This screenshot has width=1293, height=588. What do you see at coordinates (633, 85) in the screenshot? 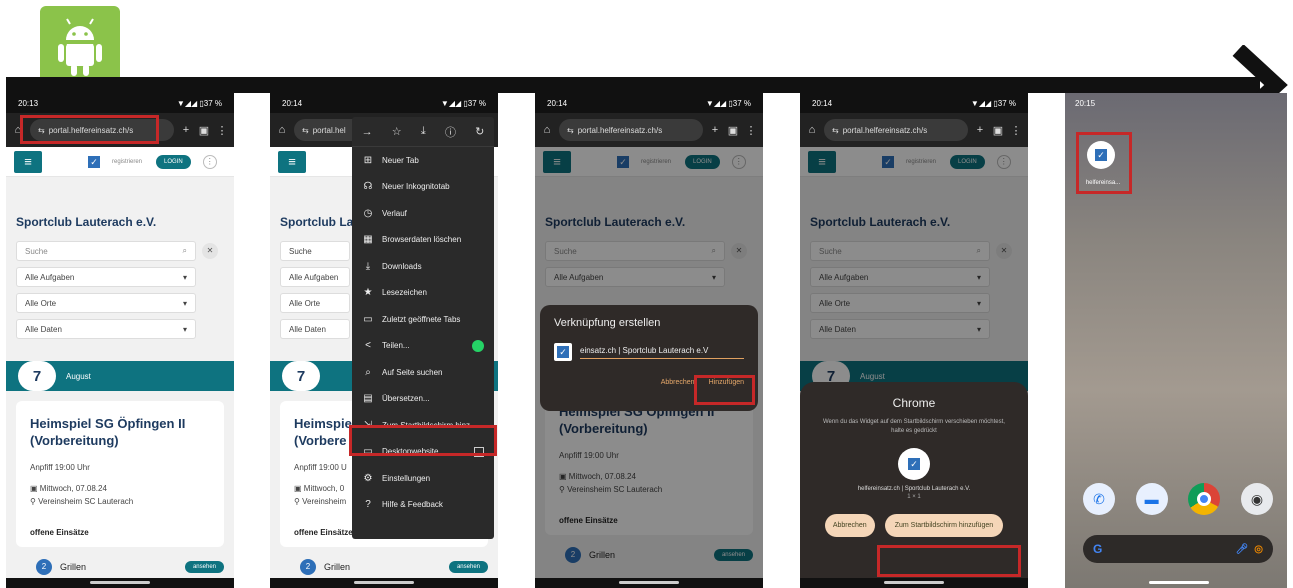
I see `flow-arrow` at bounding box center [633, 85].